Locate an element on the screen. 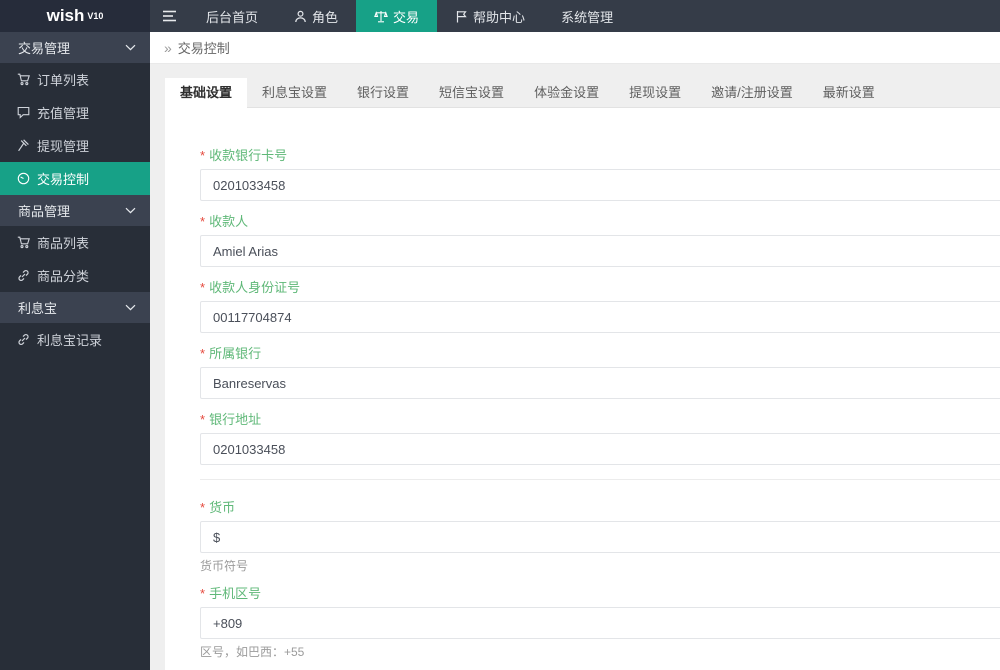 Image resolution: width=1000 pixels, height=670 pixels. field-bank-address: * 银行地址 is located at coordinates (600, 438).